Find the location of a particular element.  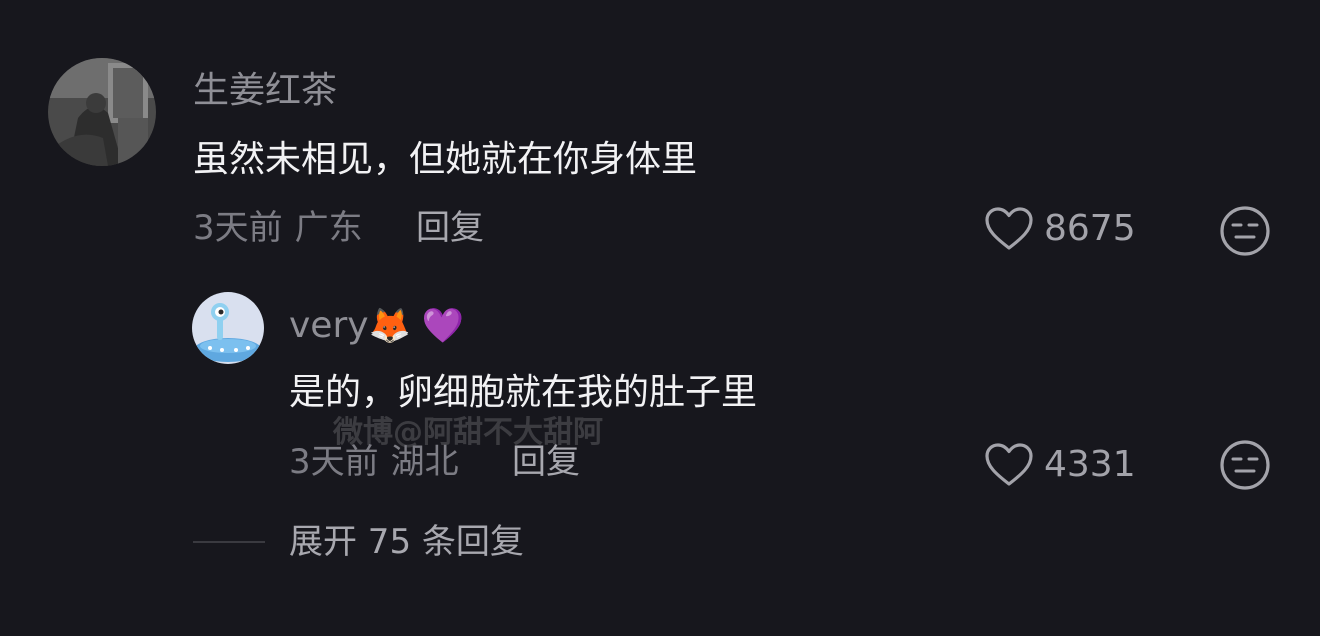

reply-reply-button: 回复 is located at coordinates (546, 462).